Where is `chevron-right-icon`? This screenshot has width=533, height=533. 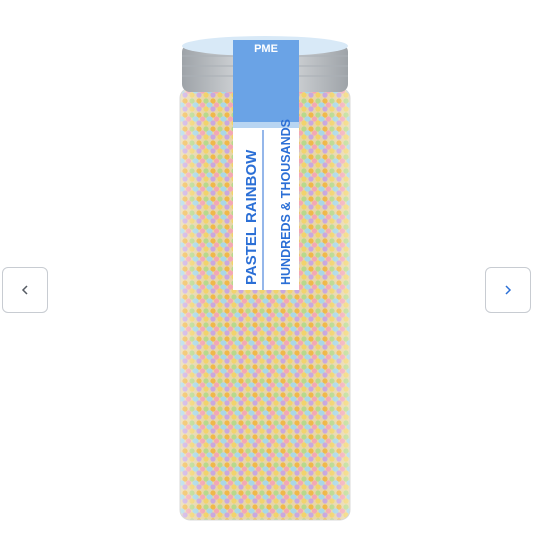 chevron-right-icon is located at coordinates (508, 290).